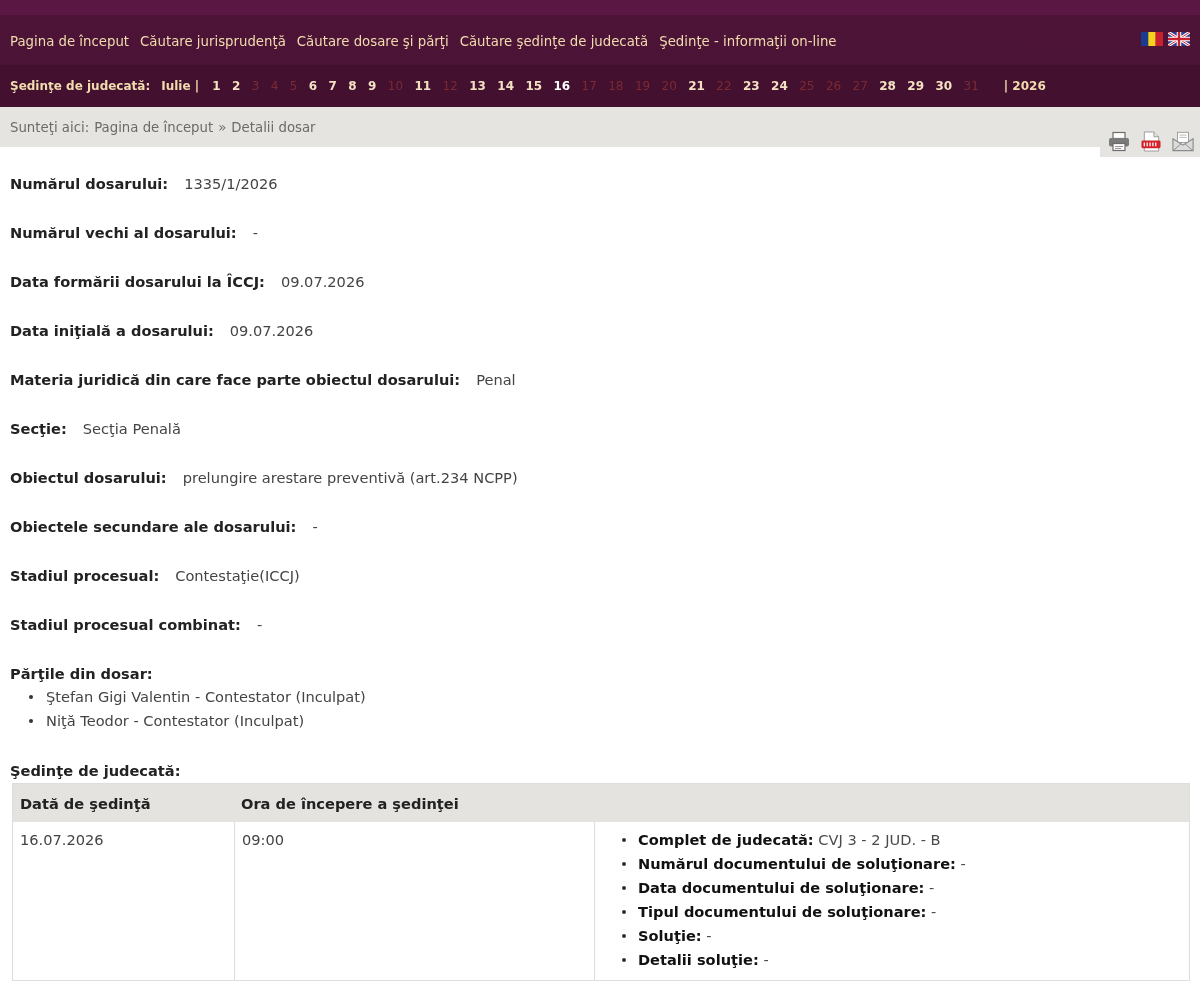 The width and height of the screenshot is (1200, 983). What do you see at coordinates (175, 721) in the screenshot?
I see `party-item: Niţă Teodor - Contestator (Inculpat)` at bounding box center [175, 721].